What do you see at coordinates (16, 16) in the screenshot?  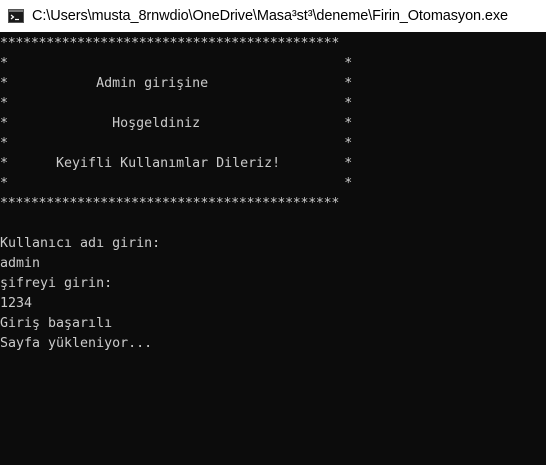 I see `console-app-icon` at bounding box center [16, 16].